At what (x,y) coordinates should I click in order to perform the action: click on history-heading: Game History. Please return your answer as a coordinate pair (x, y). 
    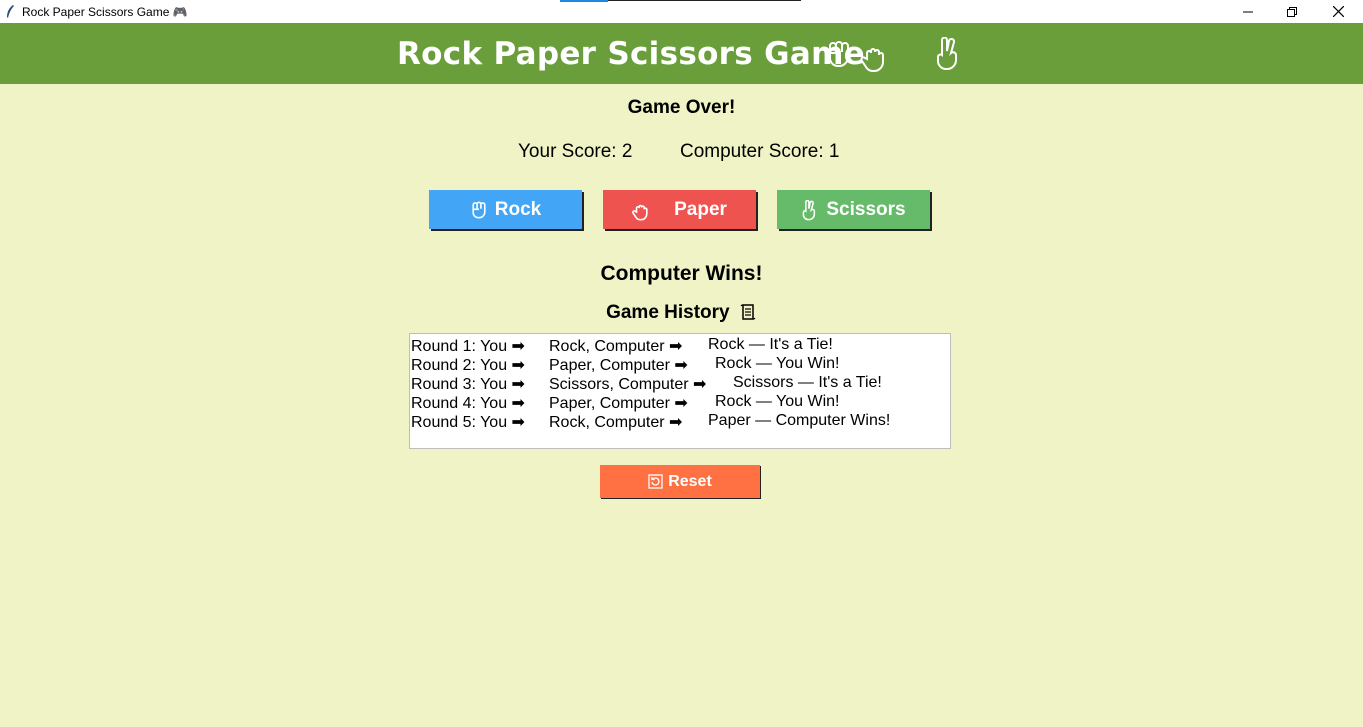
    Looking at the image, I should click on (681, 313).